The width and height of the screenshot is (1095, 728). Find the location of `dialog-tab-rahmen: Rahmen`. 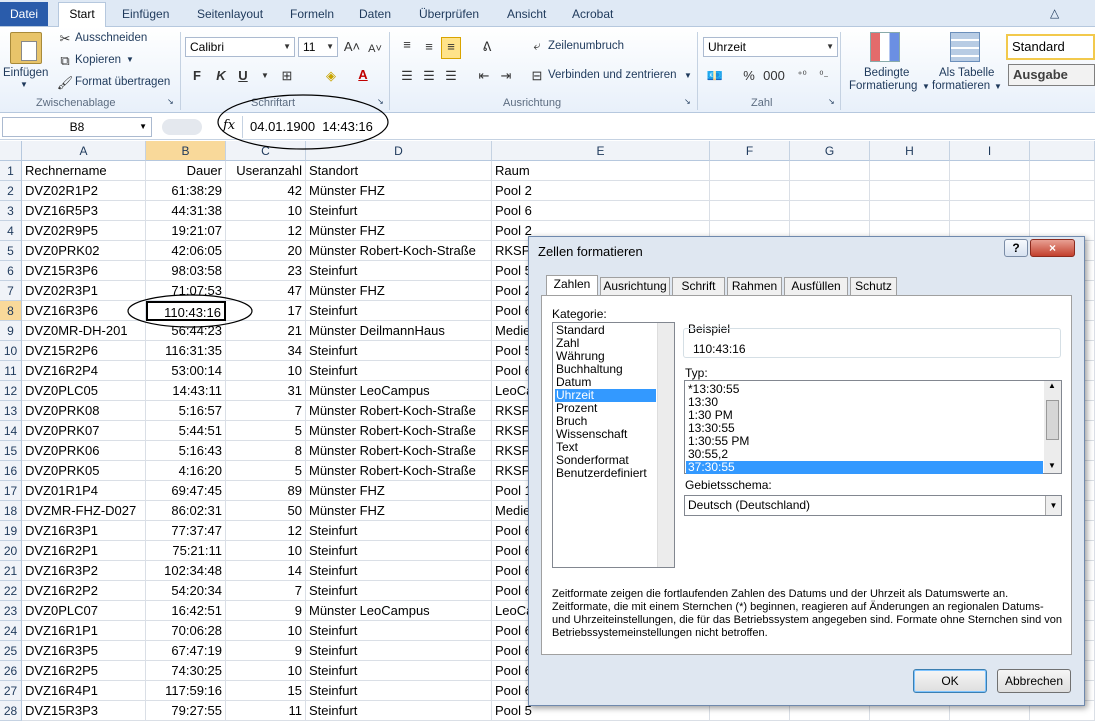

dialog-tab-rahmen: Rahmen is located at coordinates (754, 286).